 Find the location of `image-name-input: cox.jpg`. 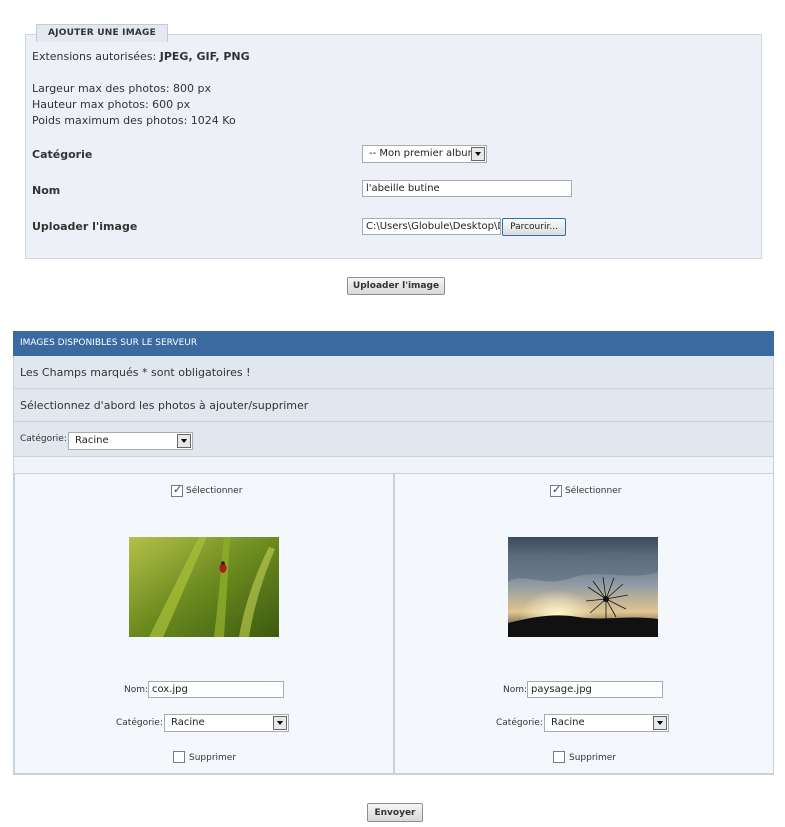

image-name-input: cox.jpg is located at coordinates (216, 689).